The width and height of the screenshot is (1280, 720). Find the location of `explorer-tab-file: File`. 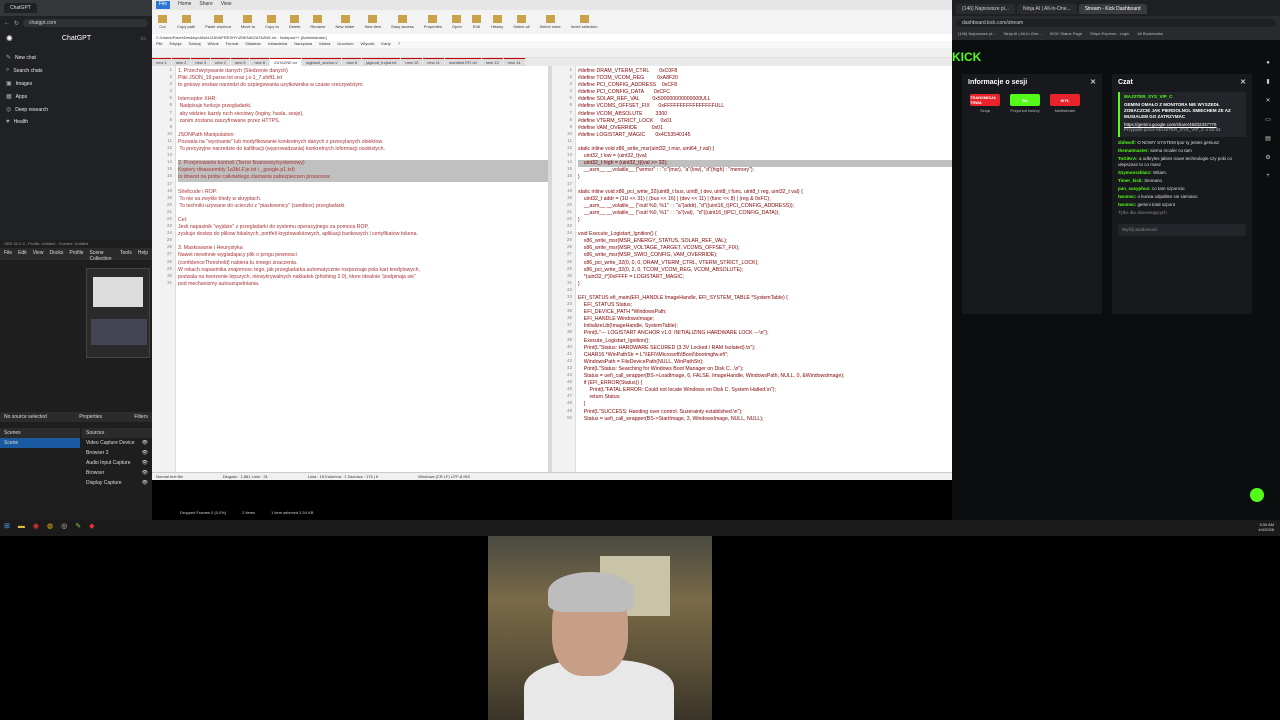

explorer-tab-file: File is located at coordinates (163, 5).